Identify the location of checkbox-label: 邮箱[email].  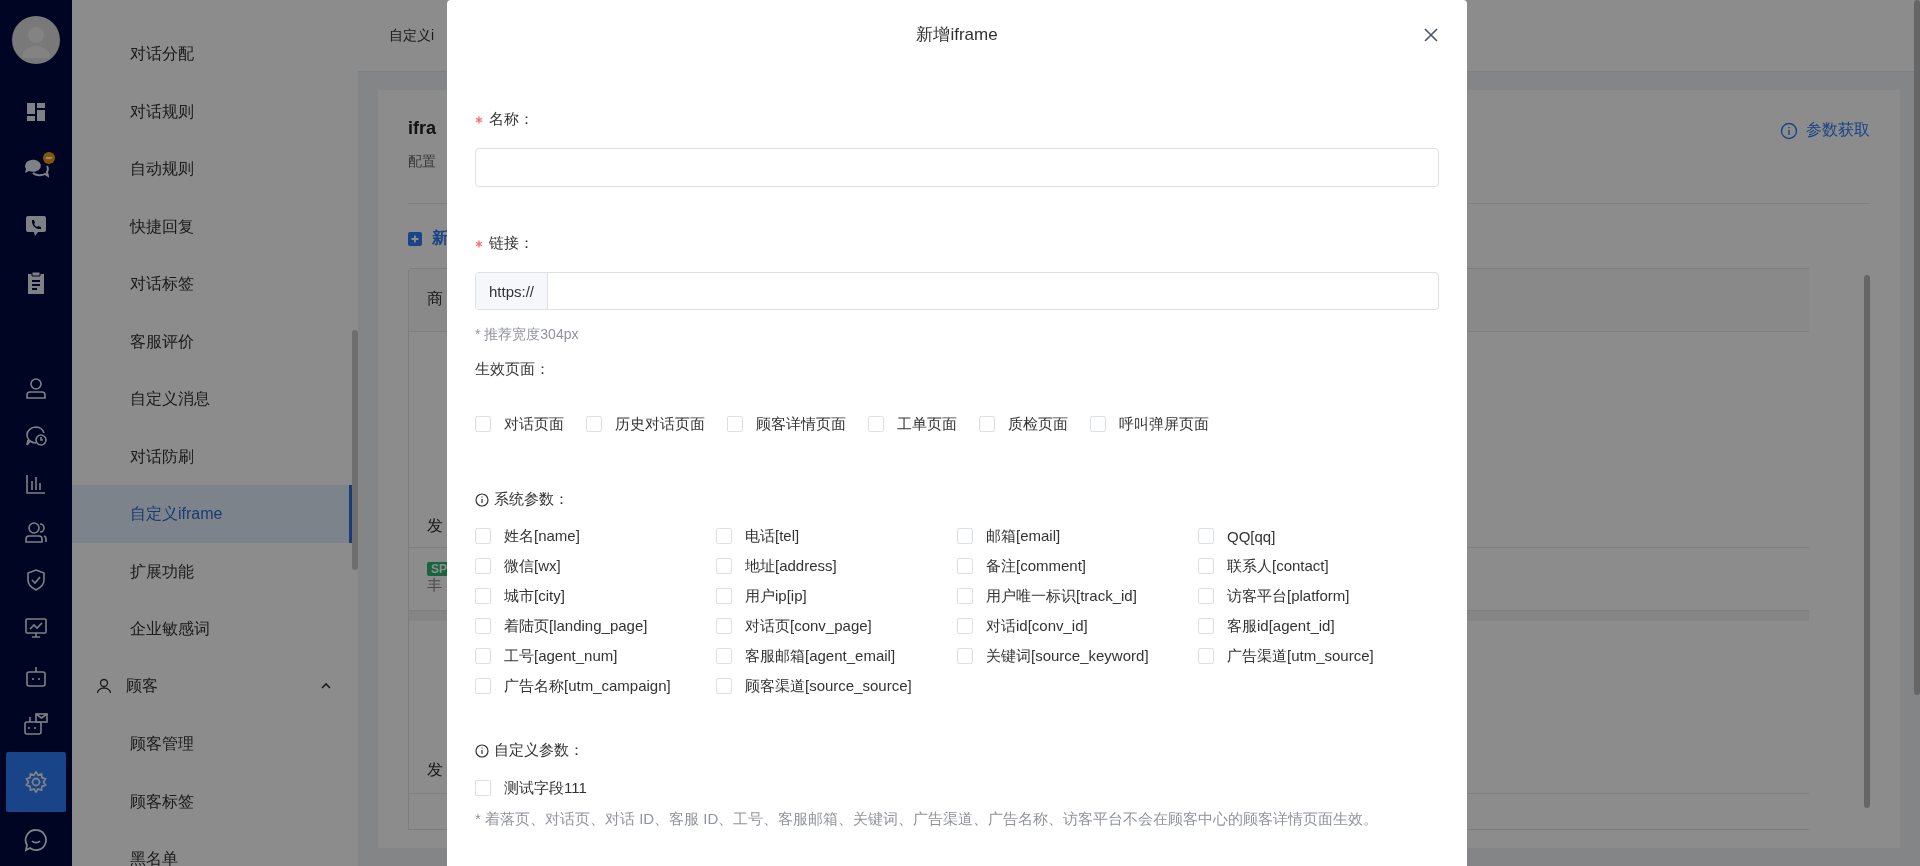
(1023, 536).